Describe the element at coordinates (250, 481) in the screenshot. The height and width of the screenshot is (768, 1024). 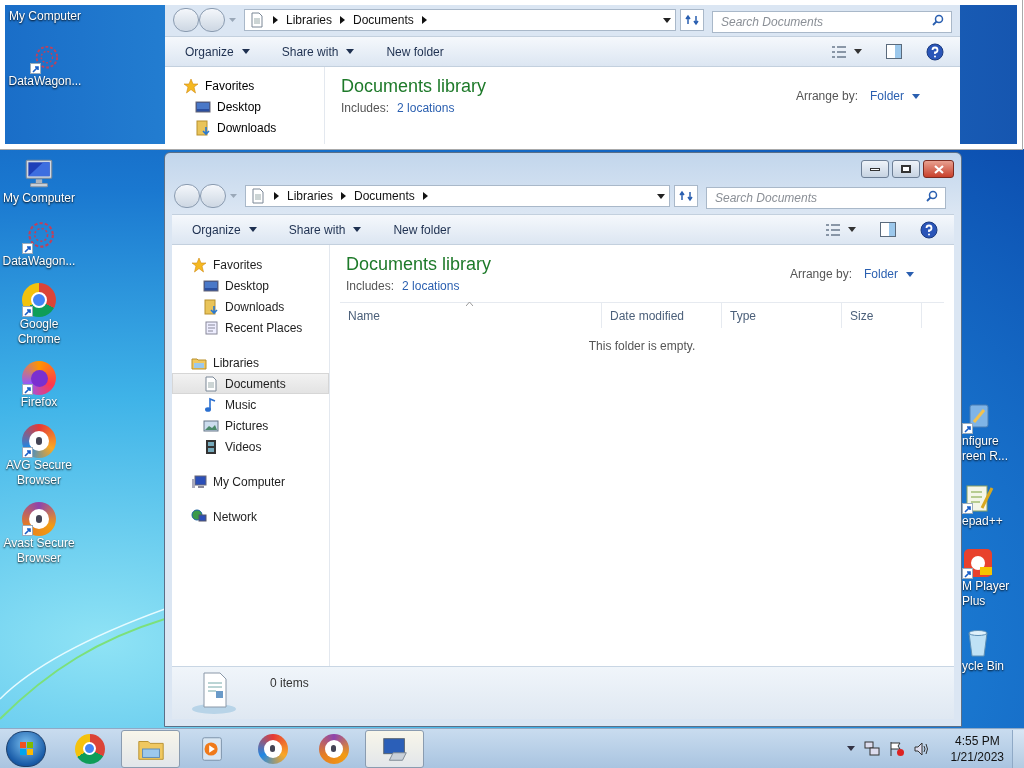
I see `navigation-item: My Computer` at that location.